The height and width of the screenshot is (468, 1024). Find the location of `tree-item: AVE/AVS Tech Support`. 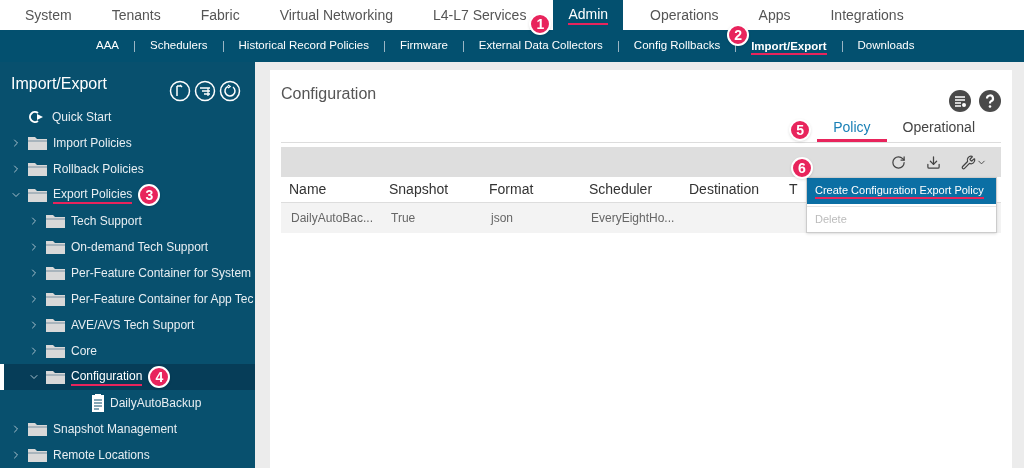

tree-item: AVE/AVS Tech Support is located at coordinates (127, 325).